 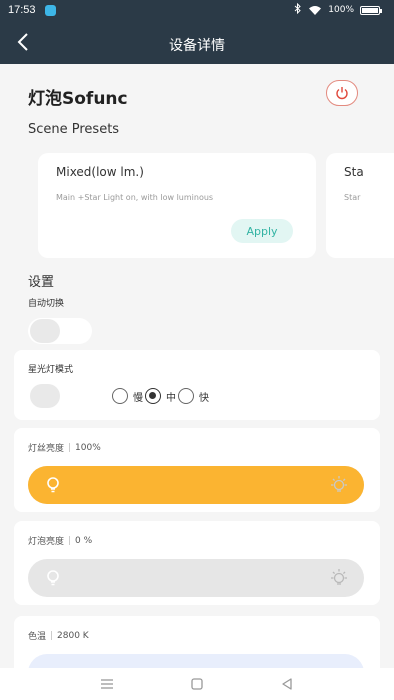 I want to click on bulb-brightness-card: 灯泡亮度 0 %, so click(x=197, y=563).